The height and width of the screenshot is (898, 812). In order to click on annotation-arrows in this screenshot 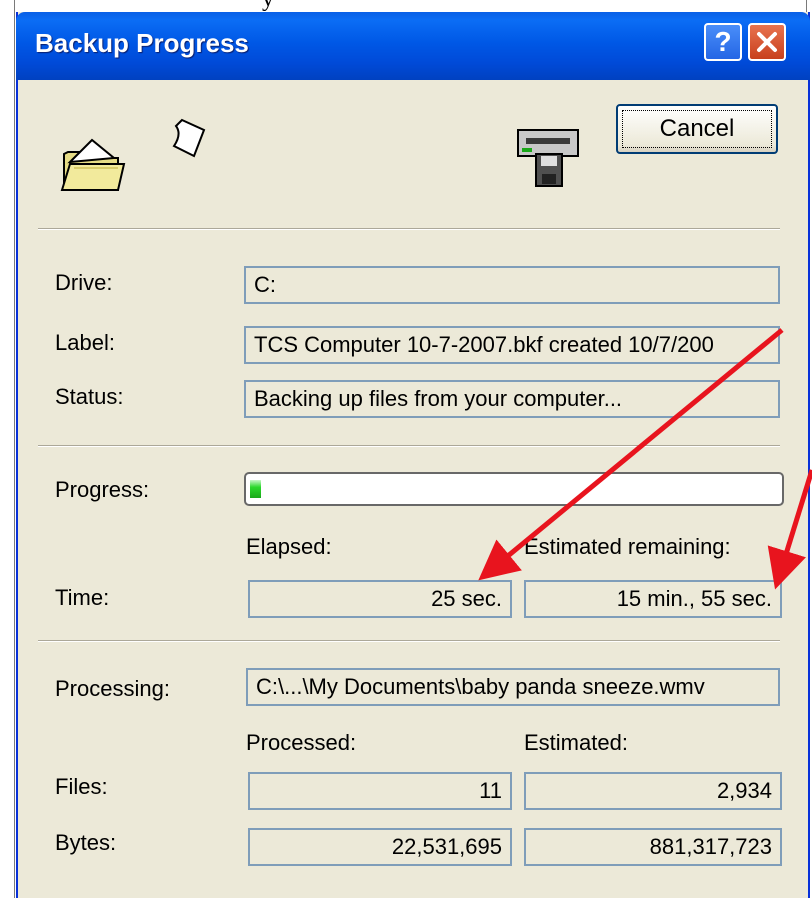, I will do `click(645, 459)`.